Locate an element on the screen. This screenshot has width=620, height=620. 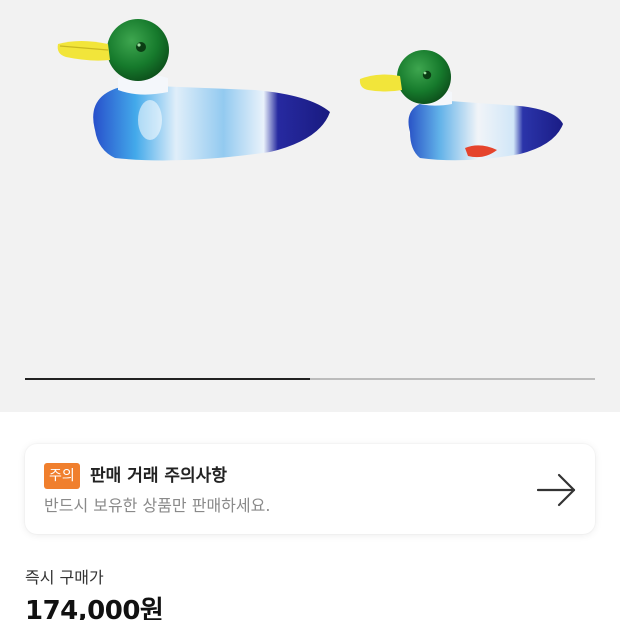
notice-title: 판매 거래 주의사항 is located at coordinates (158, 476).